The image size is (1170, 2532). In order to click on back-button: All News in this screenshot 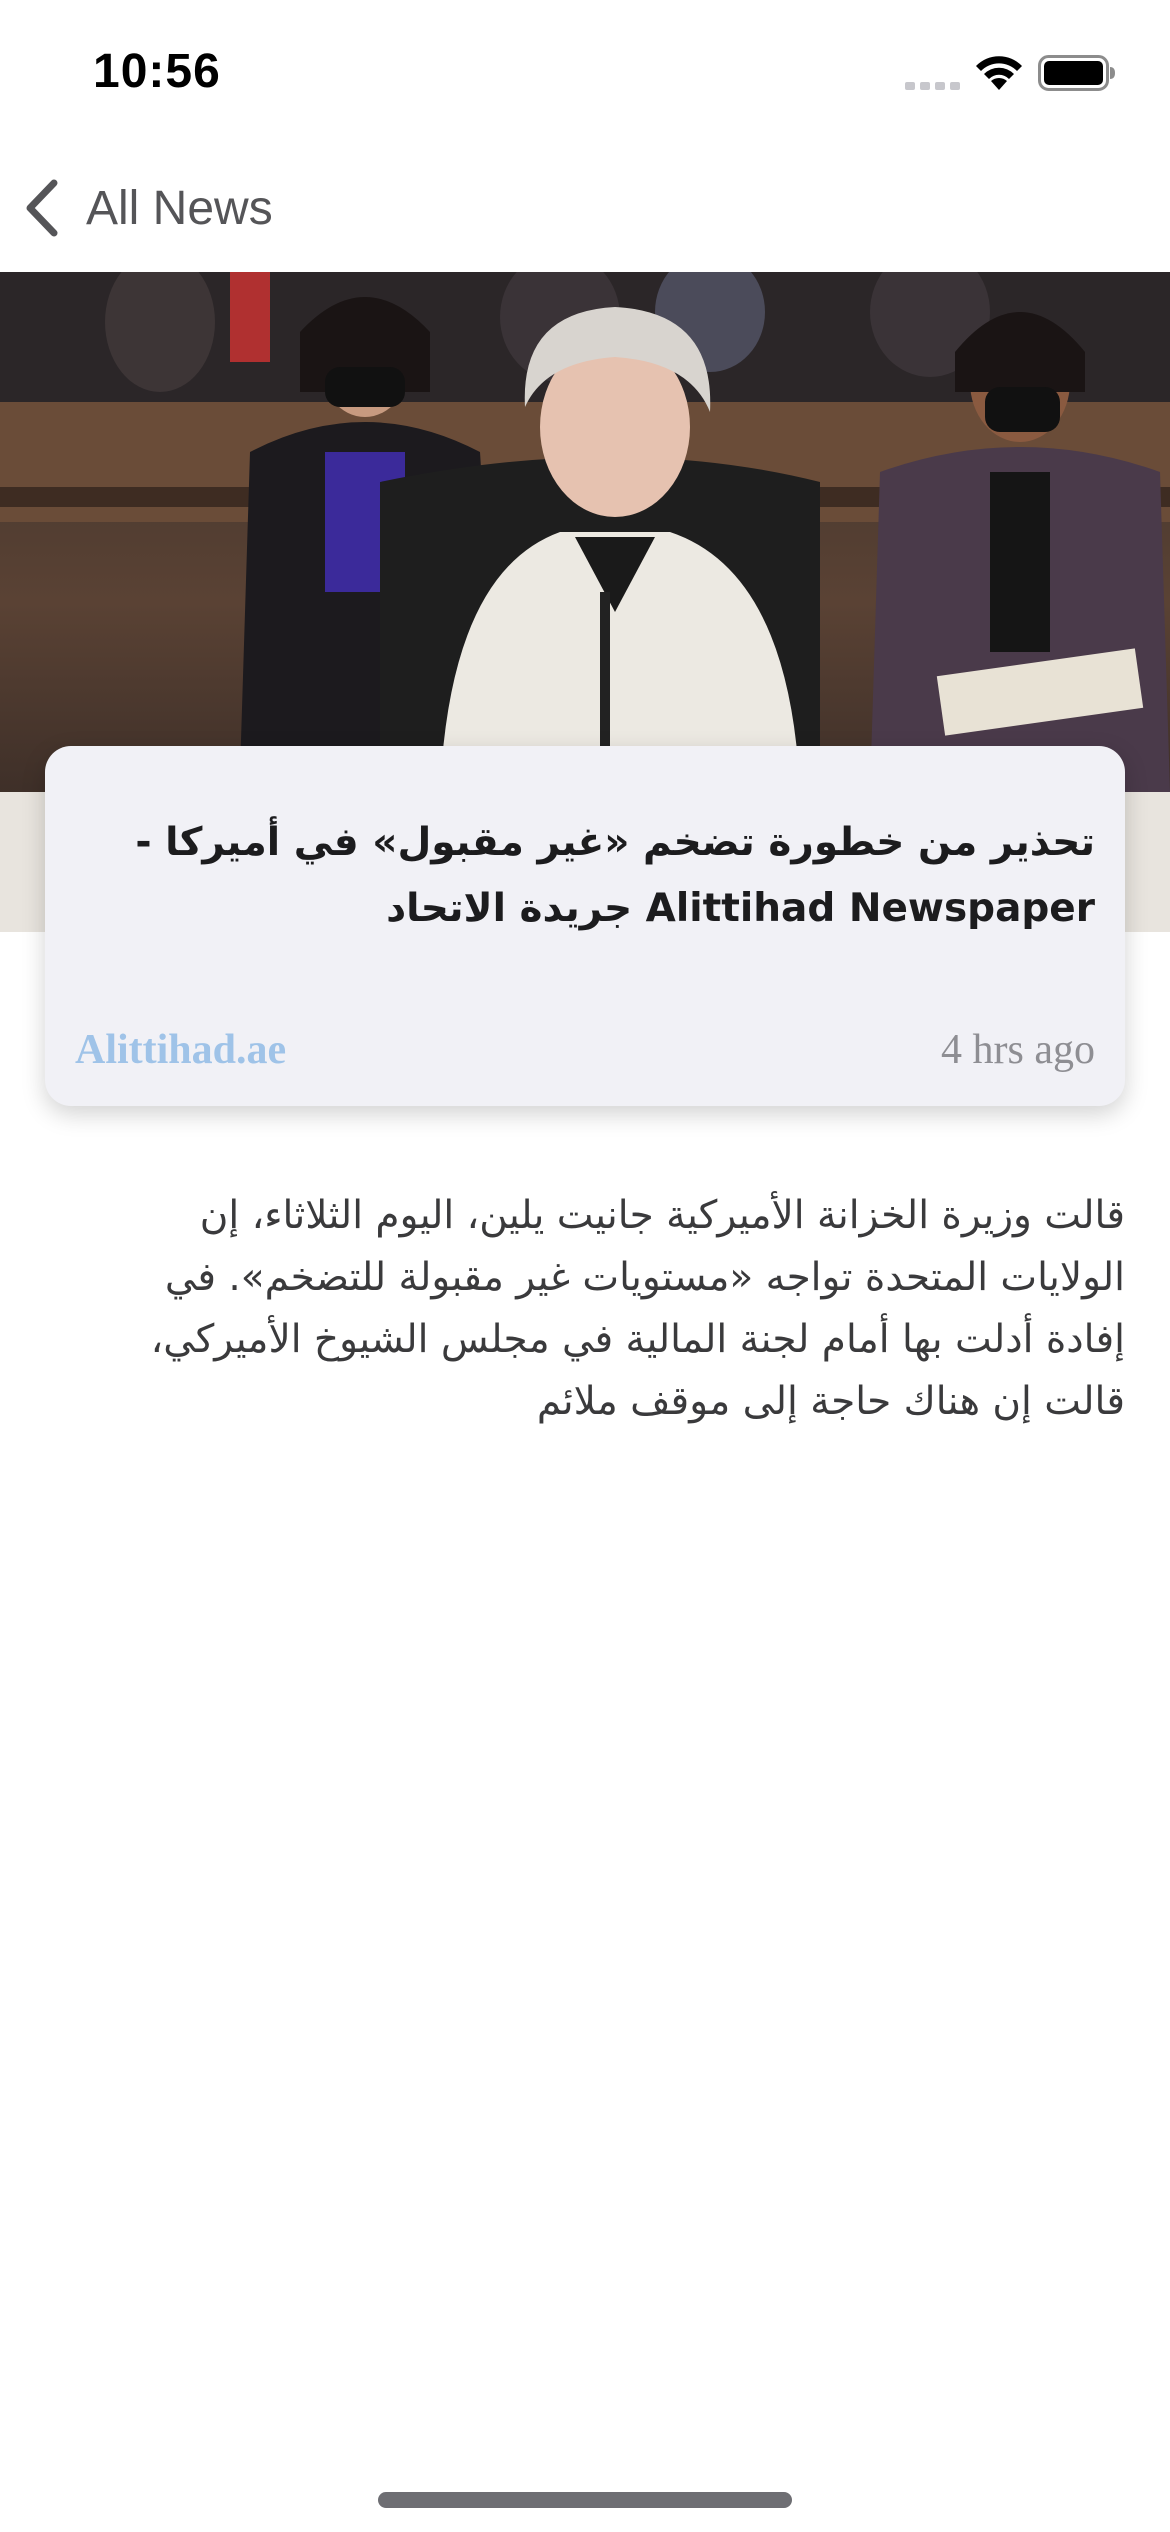, I will do `click(147, 208)`.